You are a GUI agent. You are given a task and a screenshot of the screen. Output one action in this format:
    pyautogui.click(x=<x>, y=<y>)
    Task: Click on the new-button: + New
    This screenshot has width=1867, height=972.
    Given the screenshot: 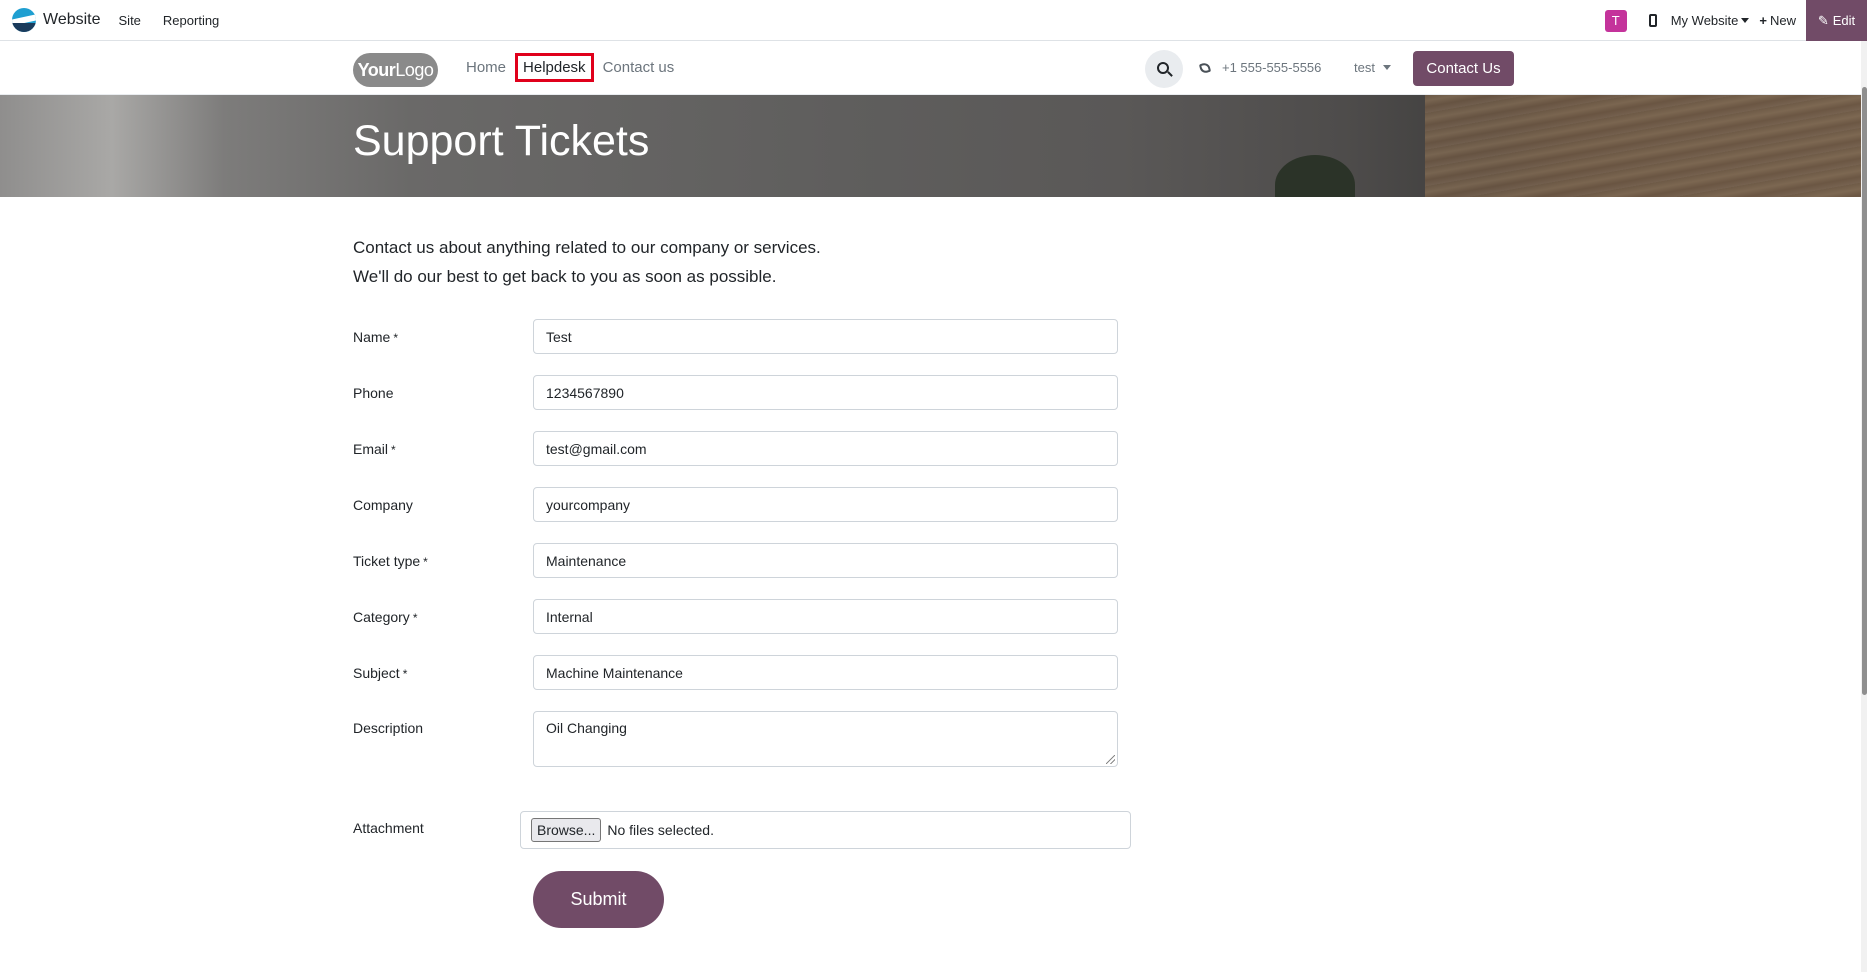 What is the action you would take?
    pyautogui.click(x=1777, y=20)
    